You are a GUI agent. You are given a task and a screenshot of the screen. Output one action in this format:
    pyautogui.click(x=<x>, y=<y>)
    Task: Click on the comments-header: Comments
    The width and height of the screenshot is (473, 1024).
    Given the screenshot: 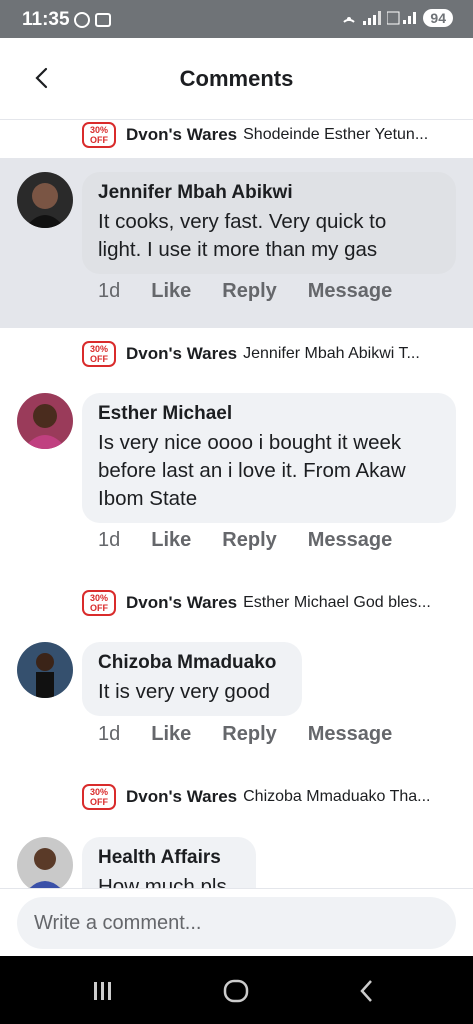 What is the action you would take?
    pyautogui.click(x=236, y=79)
    